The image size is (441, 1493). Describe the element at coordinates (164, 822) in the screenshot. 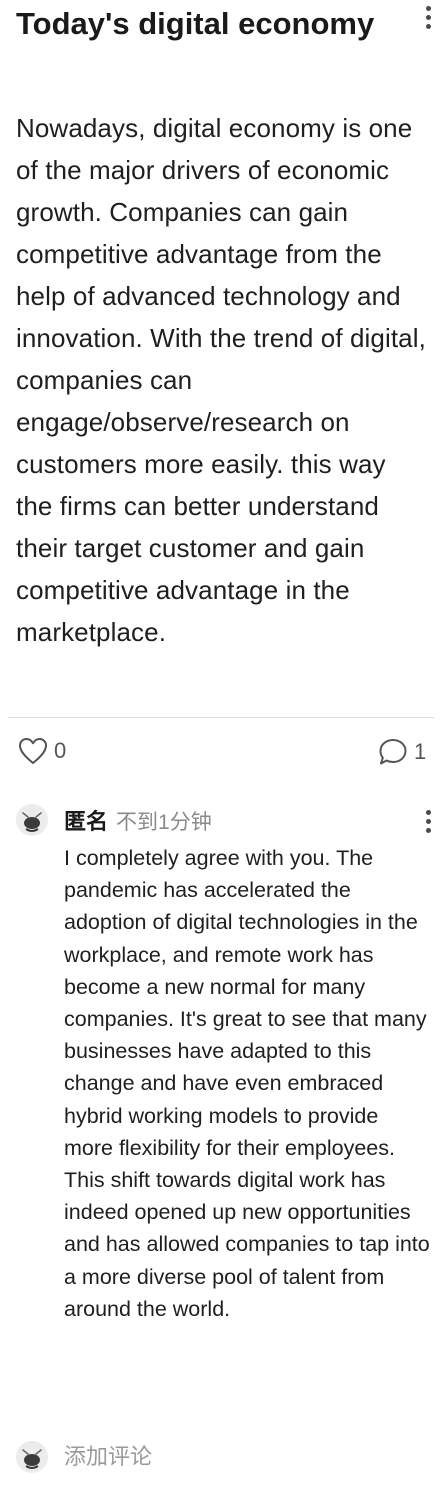

I see `comment-time: 不到1分钟` at that location.